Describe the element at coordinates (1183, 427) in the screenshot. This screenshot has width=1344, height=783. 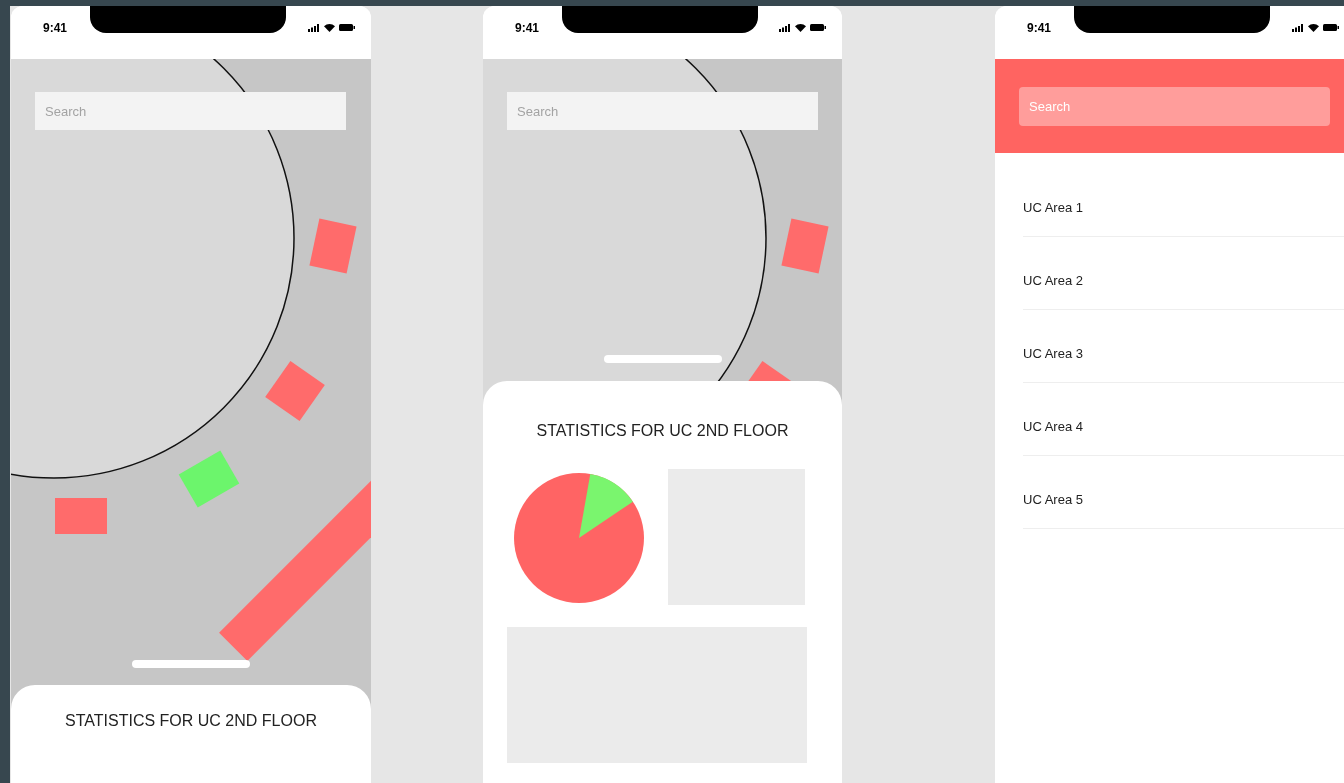
I see `list-item: UC Area 4` at that location.